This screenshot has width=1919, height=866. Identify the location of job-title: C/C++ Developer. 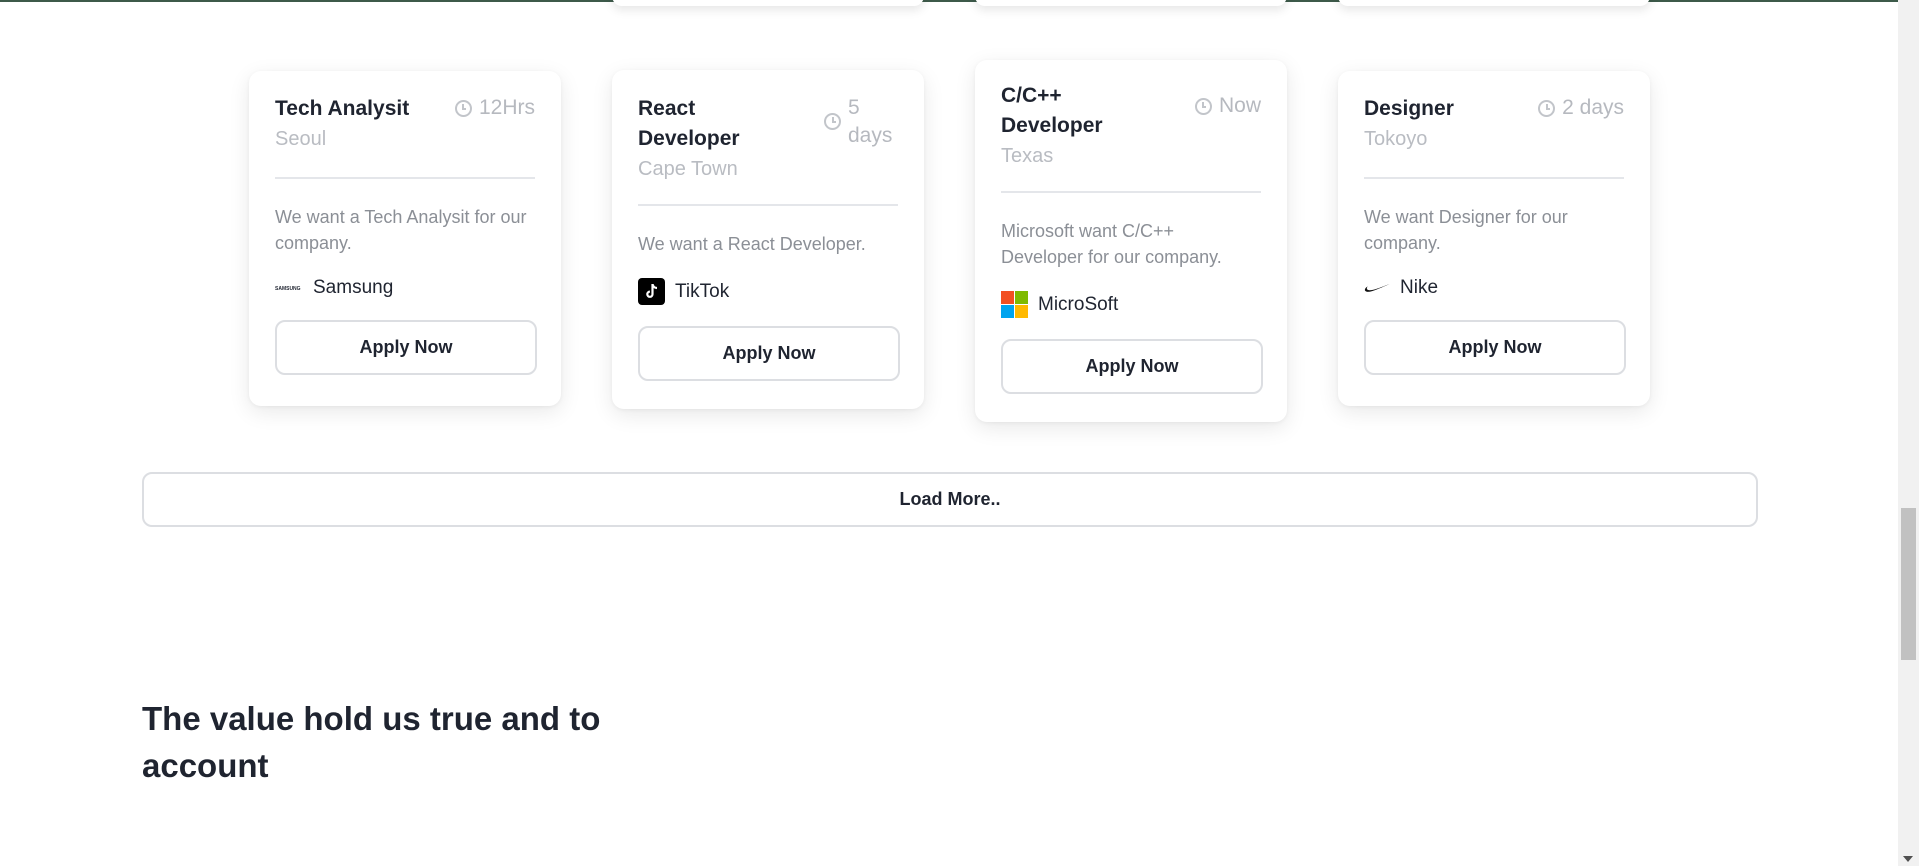
(1052, 110).